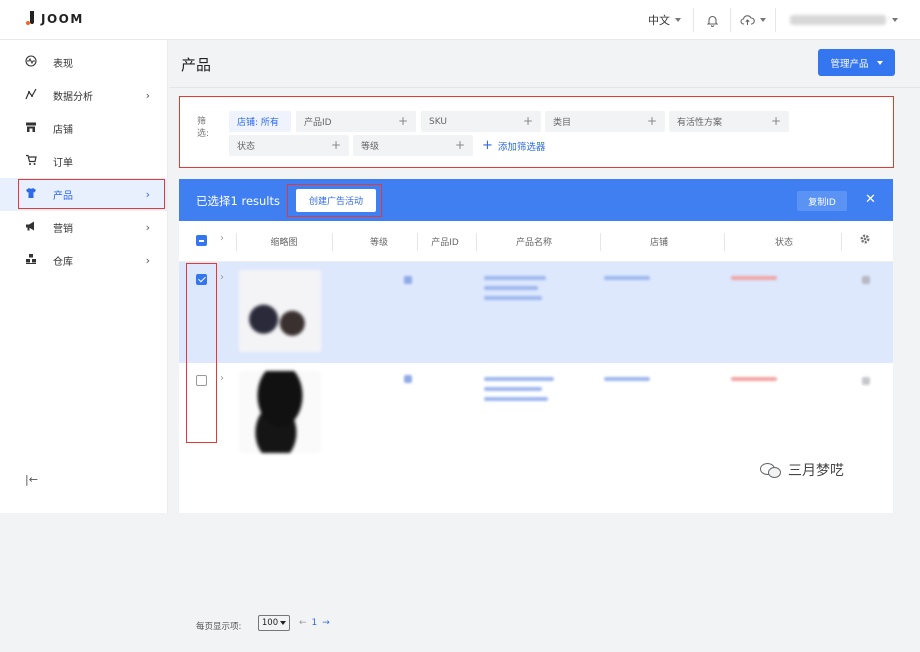 The height and width of the screenshot is (652, 920). What do you see at coordinates (73, 97) in the screenshot?
I see `sidebar-item-label: 数据分析` at bounding box center [73, 97].